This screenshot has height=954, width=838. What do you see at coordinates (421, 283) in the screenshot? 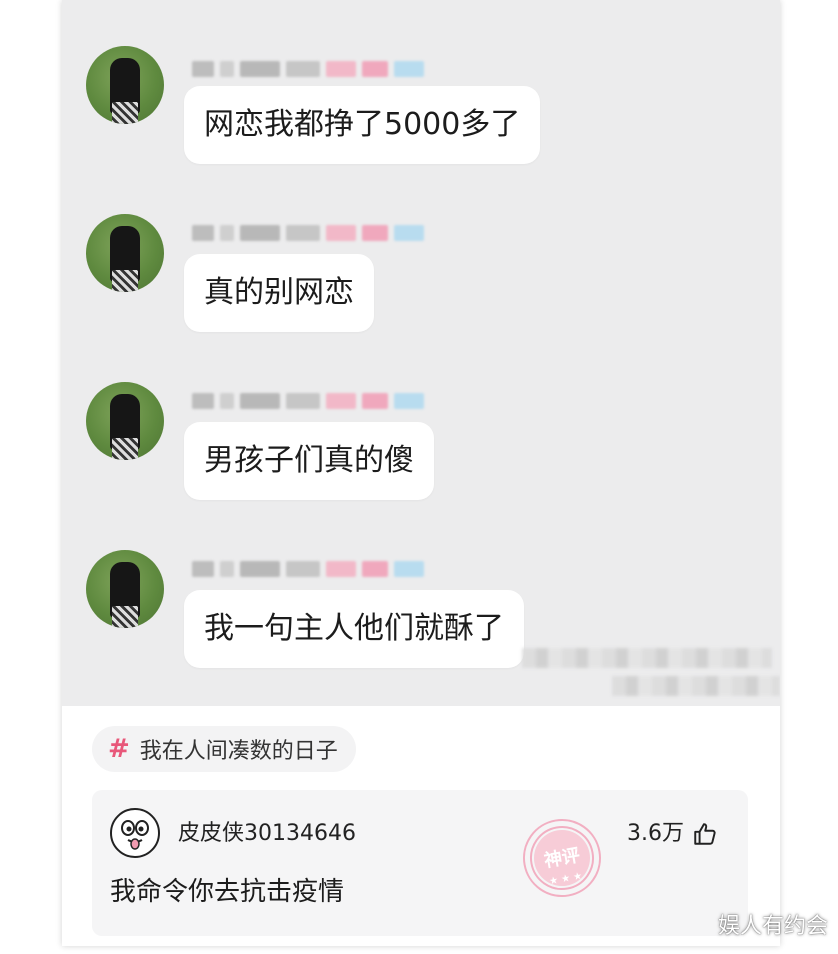
I see `chat-message: 真的别网恋` at bounding box center [421, 283].